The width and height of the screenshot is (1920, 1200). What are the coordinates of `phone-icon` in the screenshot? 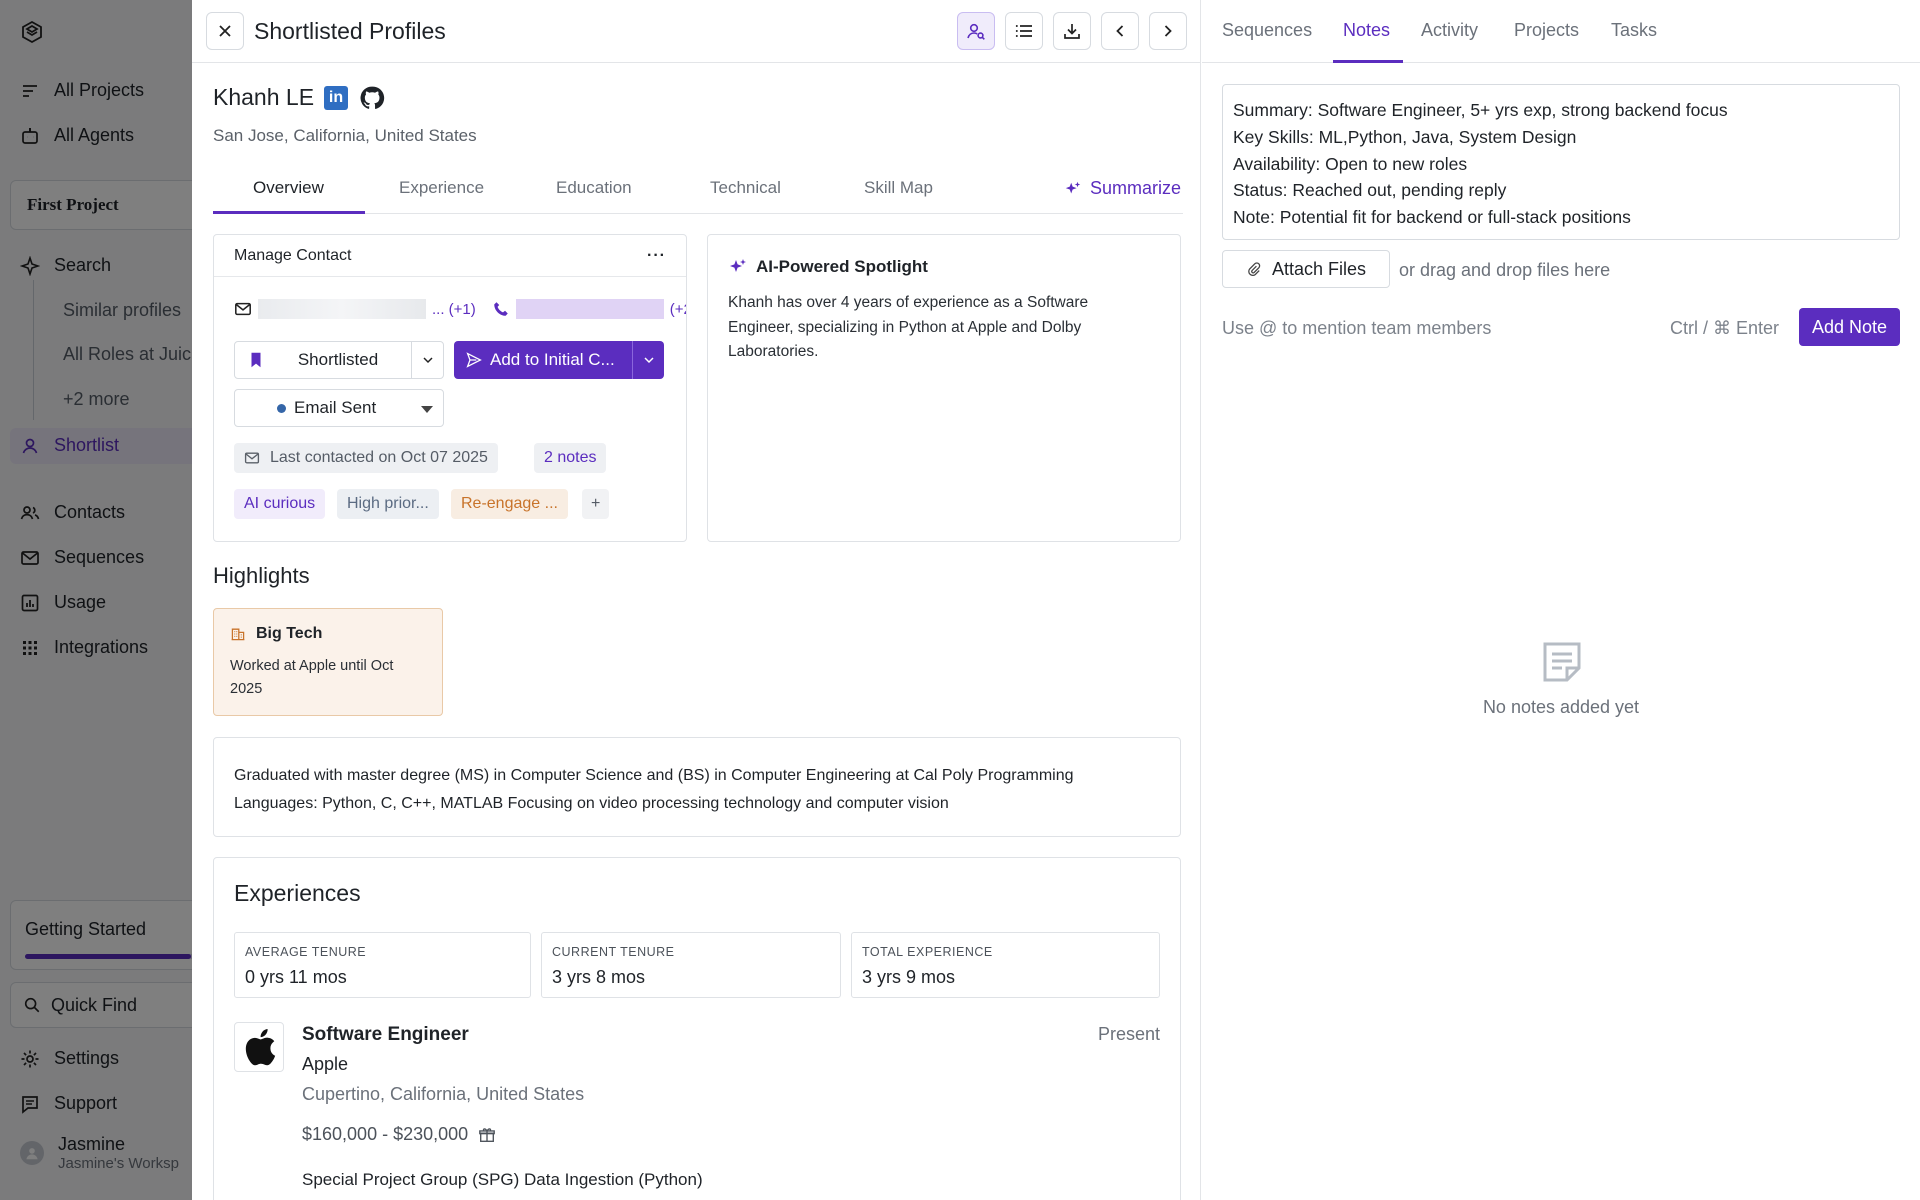 It's located at (501, 309).